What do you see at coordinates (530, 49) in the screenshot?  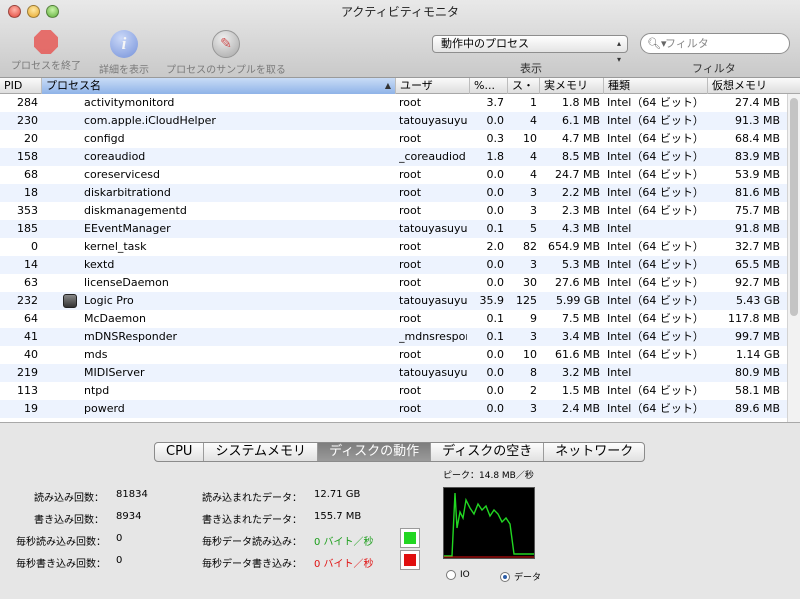 I see `process-filter-select: 動作中のプロセス ▴ ▾` at bounding box center [530, 49].